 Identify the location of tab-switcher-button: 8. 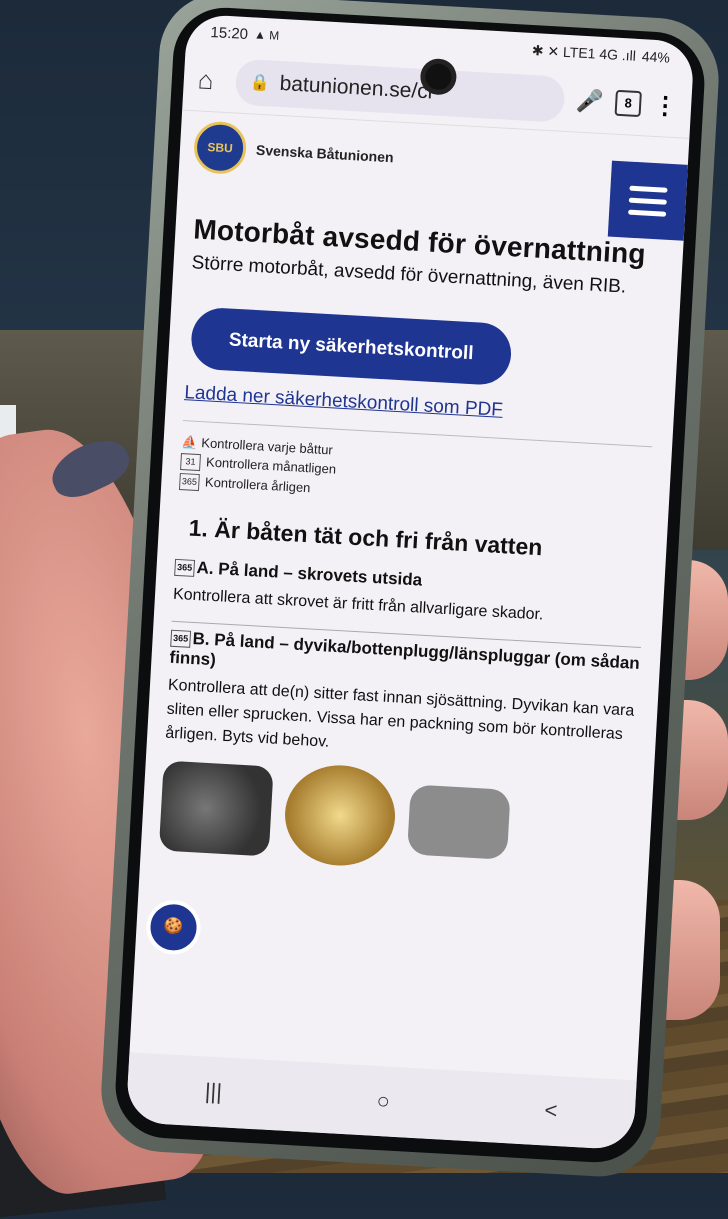
(628, 103).